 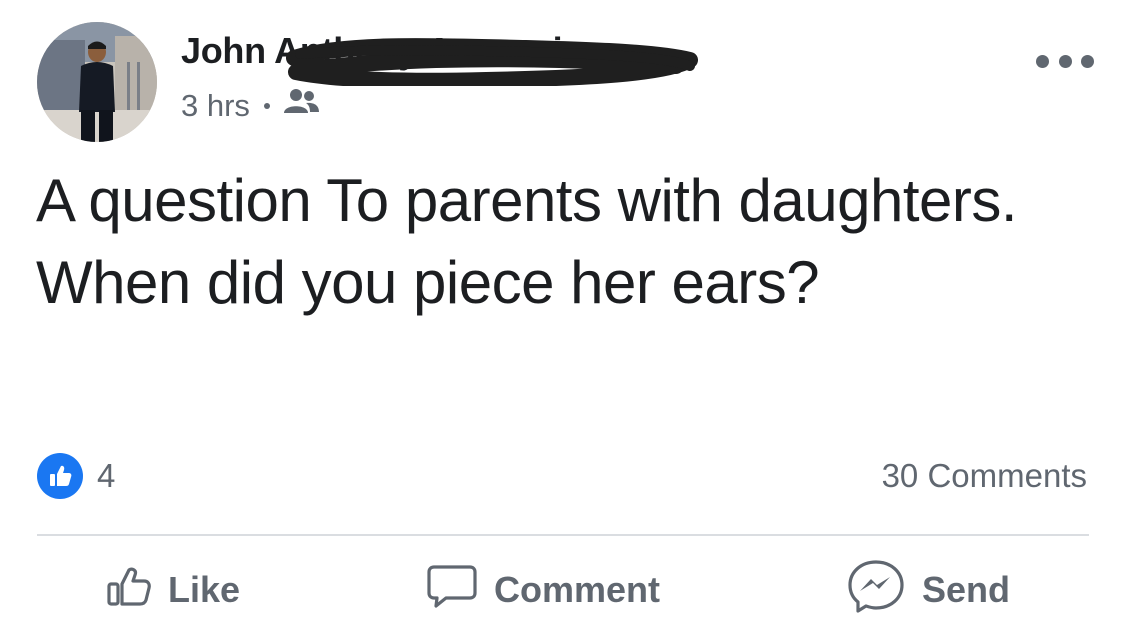 I want to click on like-label: Like, so click(x=204, y=589).